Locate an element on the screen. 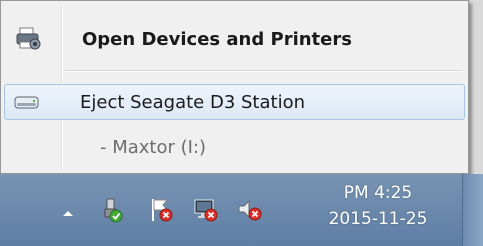 The image size is (483, 246). menu-item-label: Eject Seagate D3 Station is located at coordinates (192, 102).